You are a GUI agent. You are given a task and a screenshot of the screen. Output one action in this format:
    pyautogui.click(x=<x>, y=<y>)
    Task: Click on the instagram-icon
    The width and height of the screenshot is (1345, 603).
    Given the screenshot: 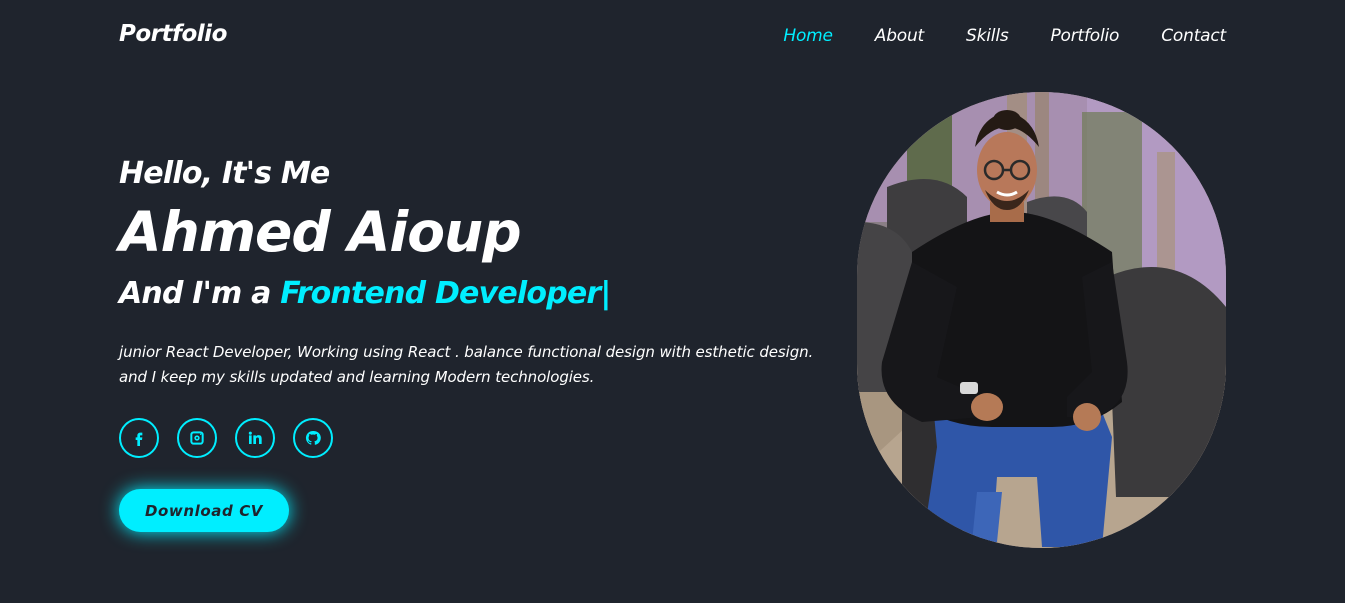 What is the action you would take?
    pyautogui.click(x=197, y=438)
    